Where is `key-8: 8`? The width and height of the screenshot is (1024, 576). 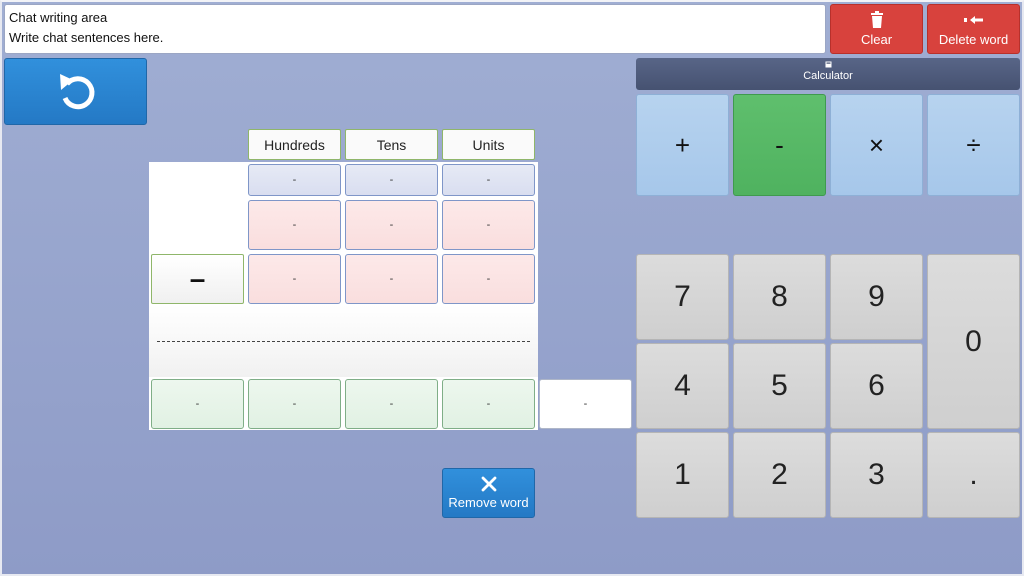
key-8: 8 is located at coordinates (779, 297).